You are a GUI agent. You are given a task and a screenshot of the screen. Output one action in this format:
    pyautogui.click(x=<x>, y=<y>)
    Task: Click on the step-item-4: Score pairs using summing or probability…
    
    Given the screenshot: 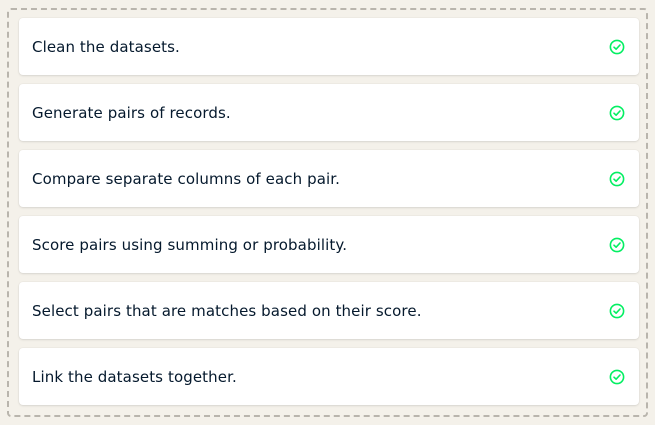 What is the action you would take?
    pyautogui.click(x=329, y=244)
    